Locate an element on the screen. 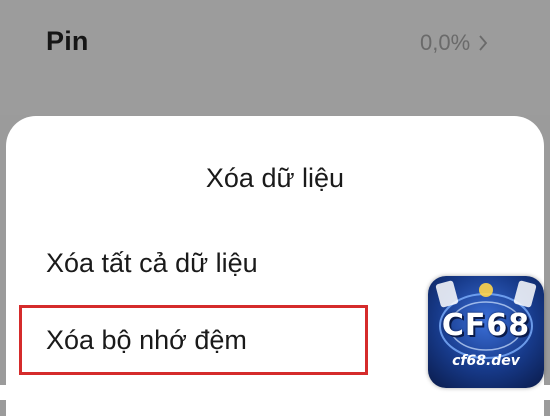 This screenshot has width=550, height=416. battery-row-value-group: 0,0% is located at coordinates (454, 43).